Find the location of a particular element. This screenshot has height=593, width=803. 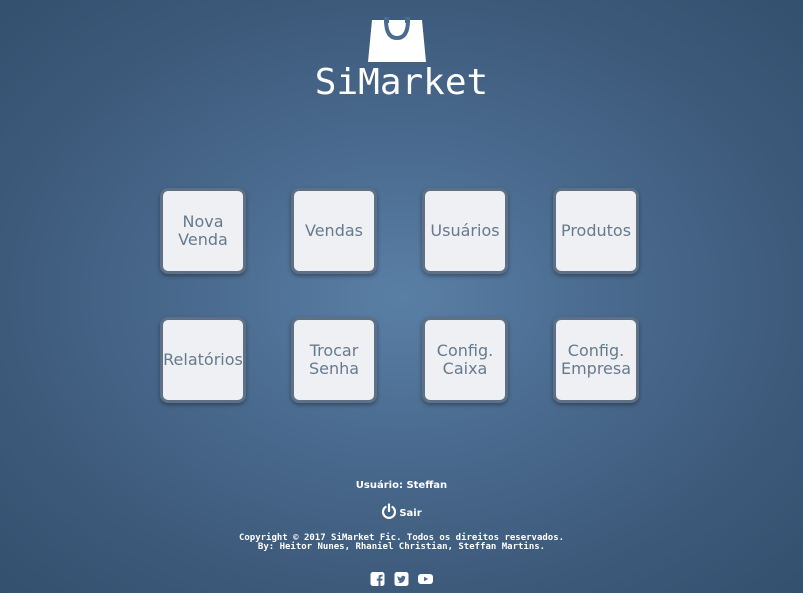

logout-area: Sair is located at coordinates (401, 512).